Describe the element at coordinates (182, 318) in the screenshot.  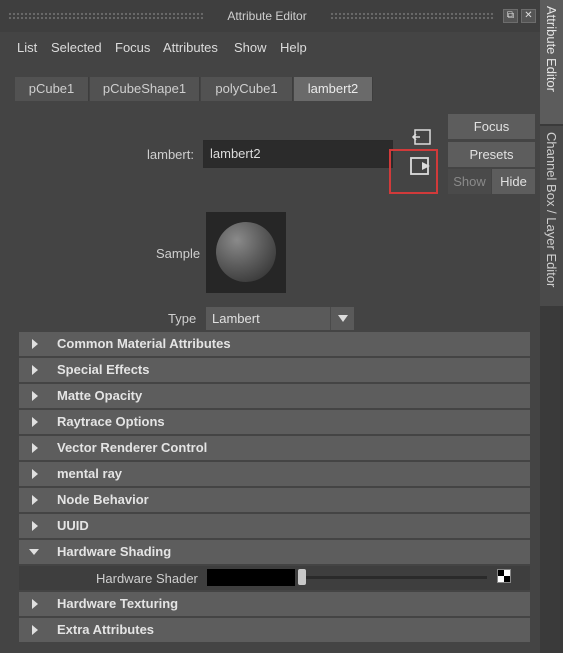
I see `type-label: Type` at that location.